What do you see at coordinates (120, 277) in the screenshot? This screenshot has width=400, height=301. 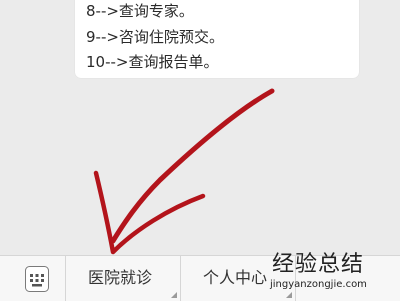 I see `menu-item-label: 医院就诊` at bounding box center [120, 277].